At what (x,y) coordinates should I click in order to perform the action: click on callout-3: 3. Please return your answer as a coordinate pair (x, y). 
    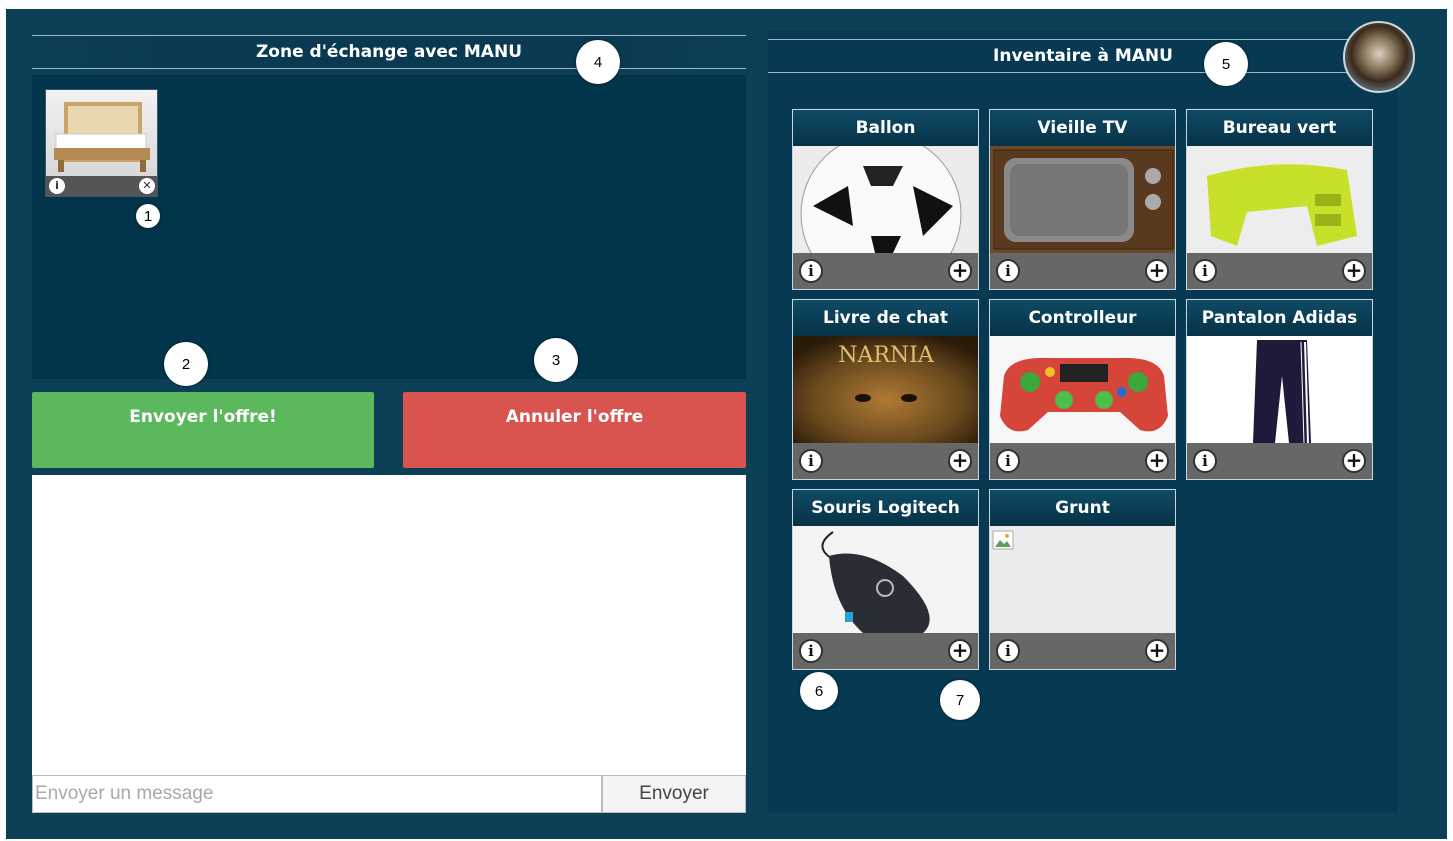
    Looking at the image, I should click on (556, 360).